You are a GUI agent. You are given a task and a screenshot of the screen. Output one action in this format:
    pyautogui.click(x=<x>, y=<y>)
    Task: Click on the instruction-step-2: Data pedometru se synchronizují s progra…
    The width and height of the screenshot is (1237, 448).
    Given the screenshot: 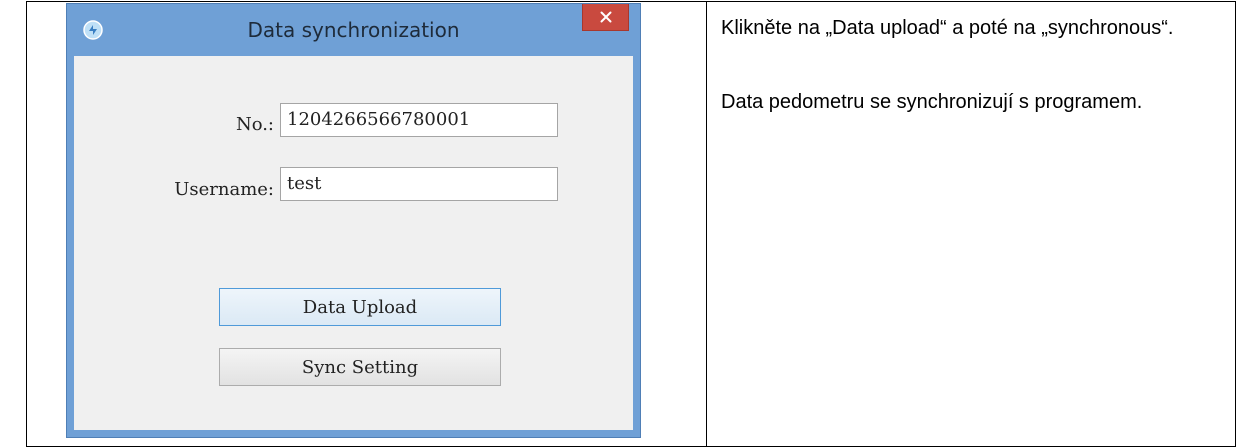 What is the action you would take?
    pyautogui.click(x=932, y=102)
    